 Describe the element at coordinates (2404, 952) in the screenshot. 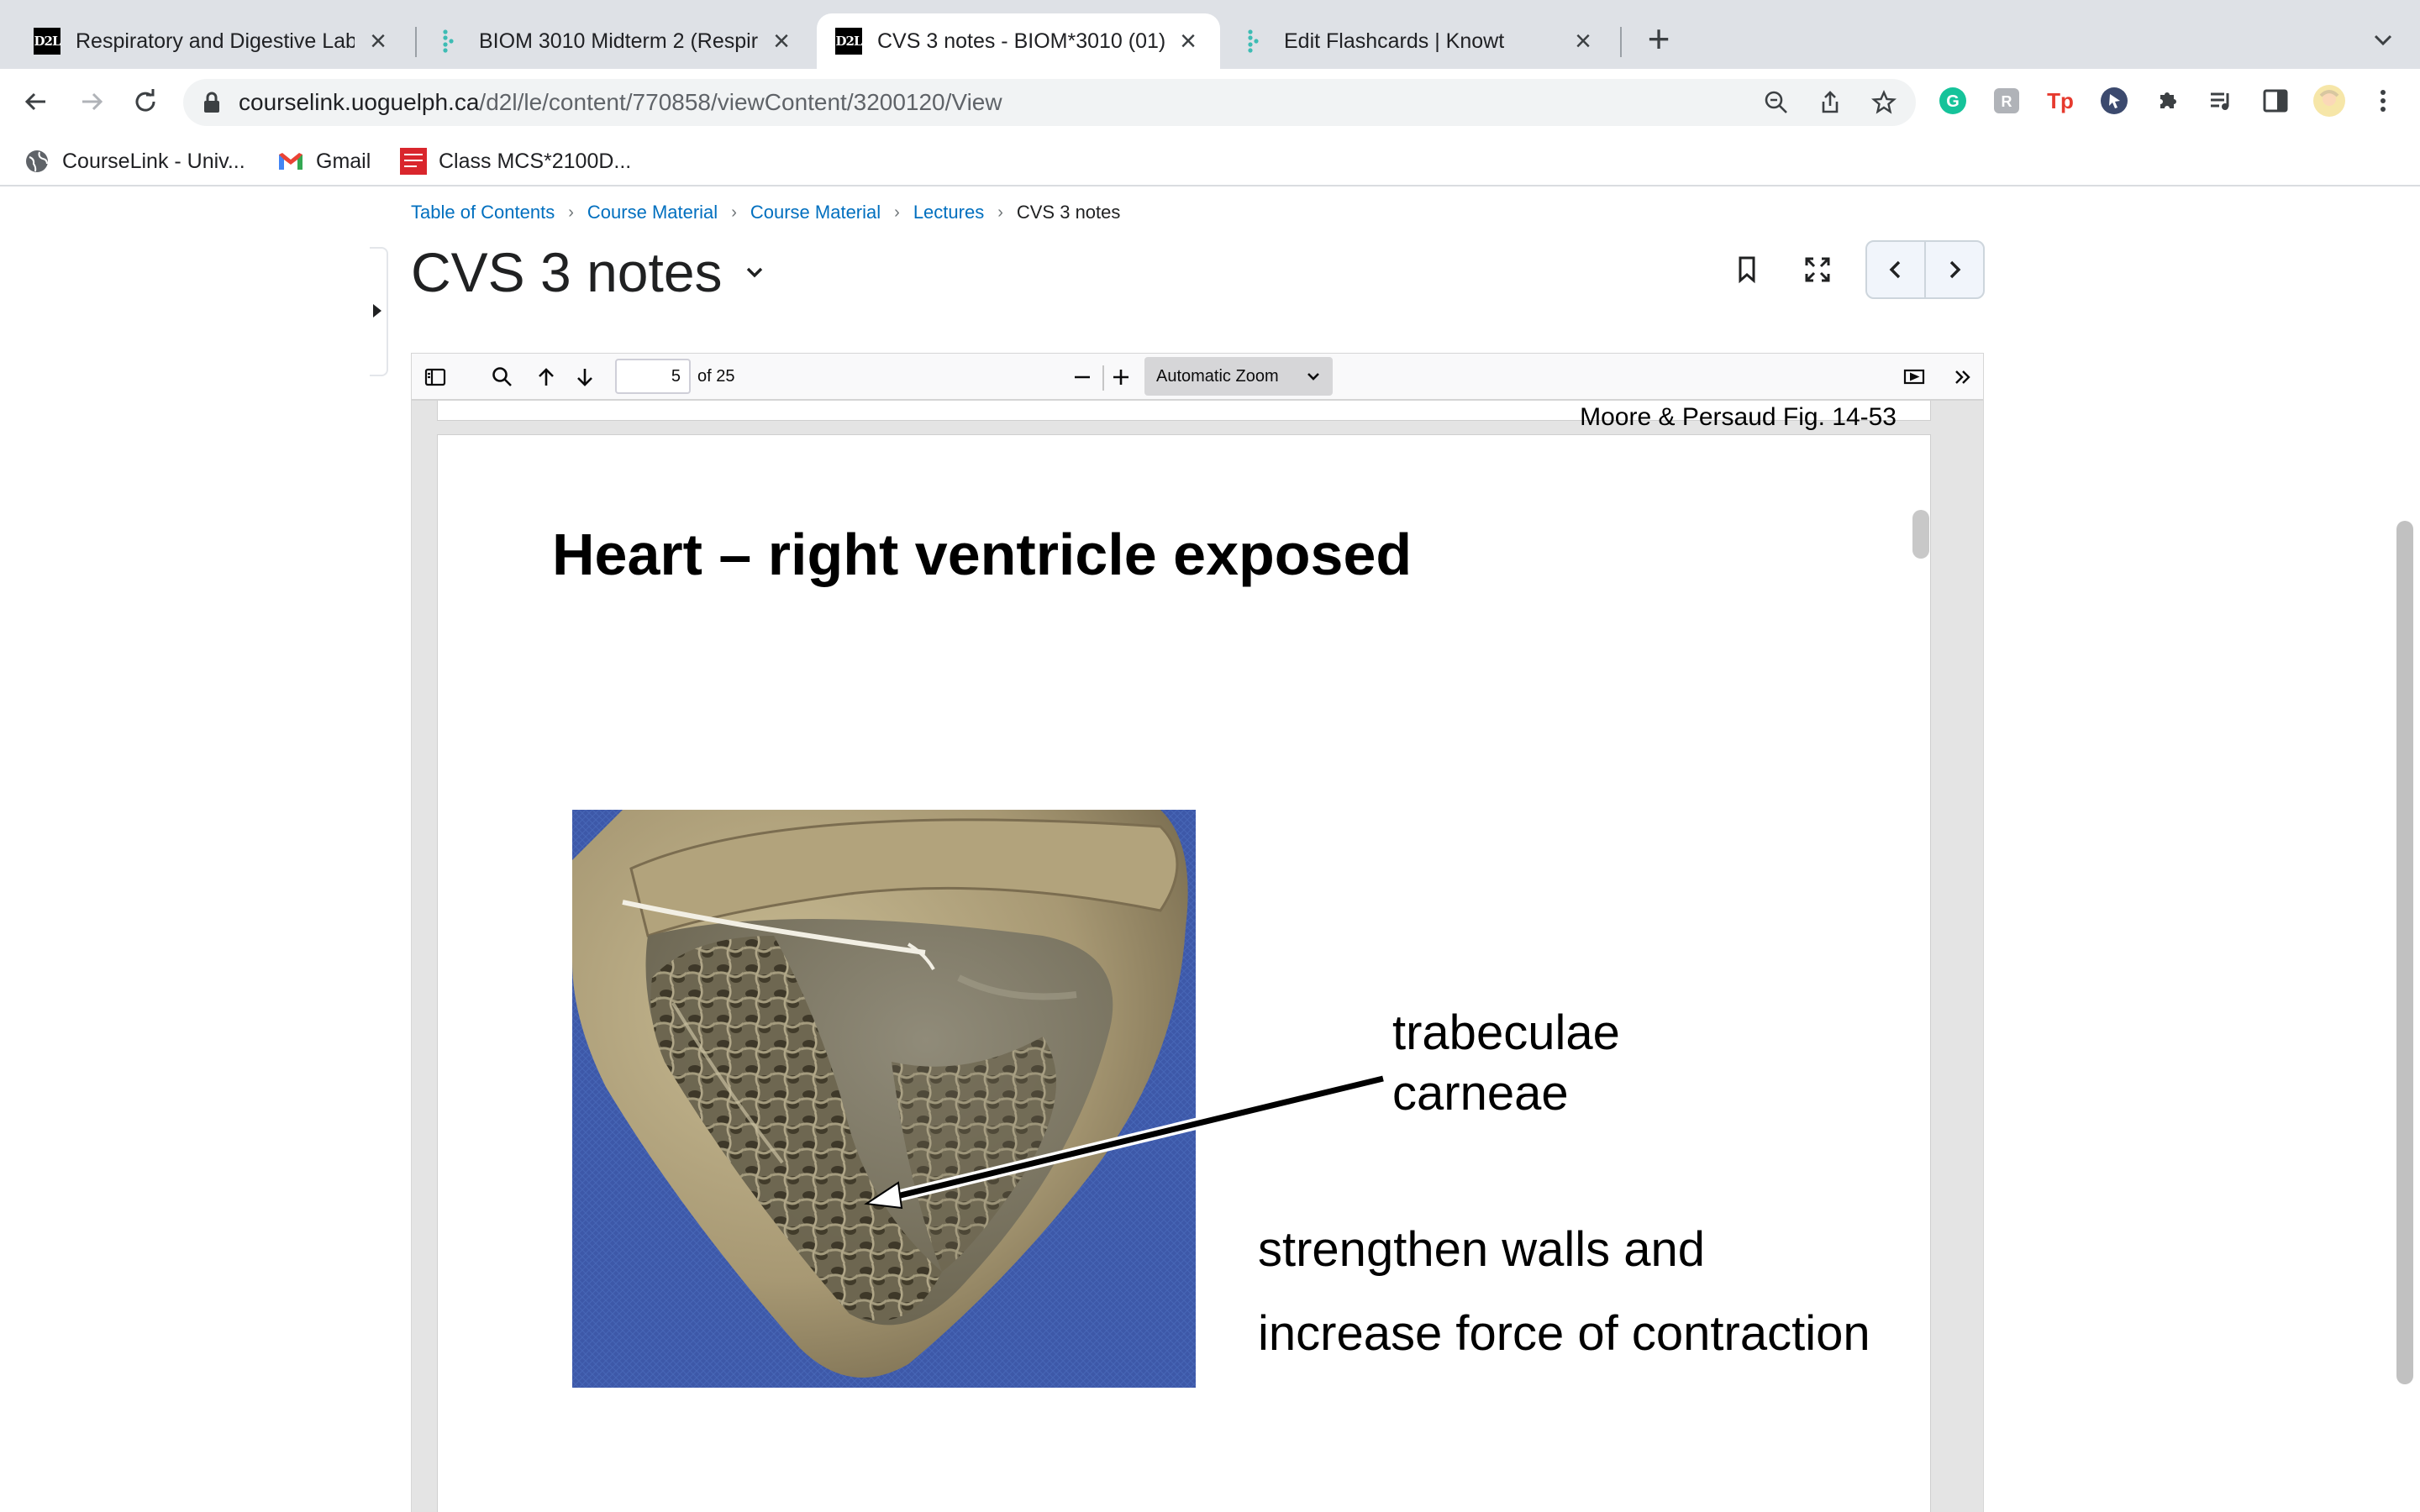

I see `page-scrollbar-thumb` at that location.